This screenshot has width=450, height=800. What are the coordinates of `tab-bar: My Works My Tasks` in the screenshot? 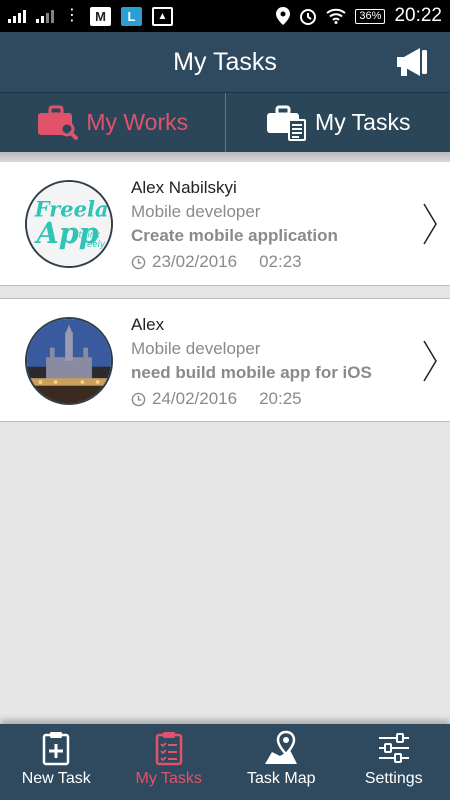 It's located at (225, 122).